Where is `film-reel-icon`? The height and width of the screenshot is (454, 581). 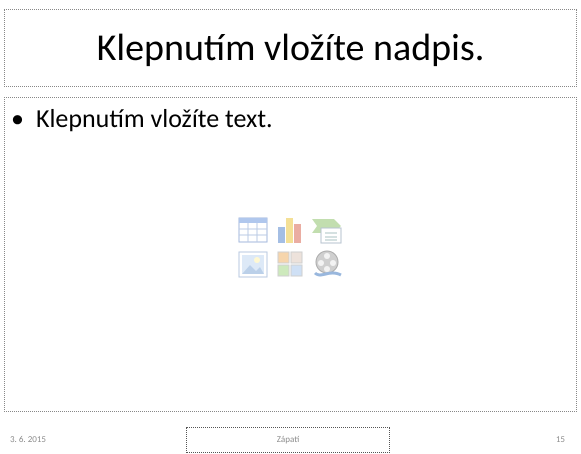
film-reel-icon is located at coordinates (327, 263).